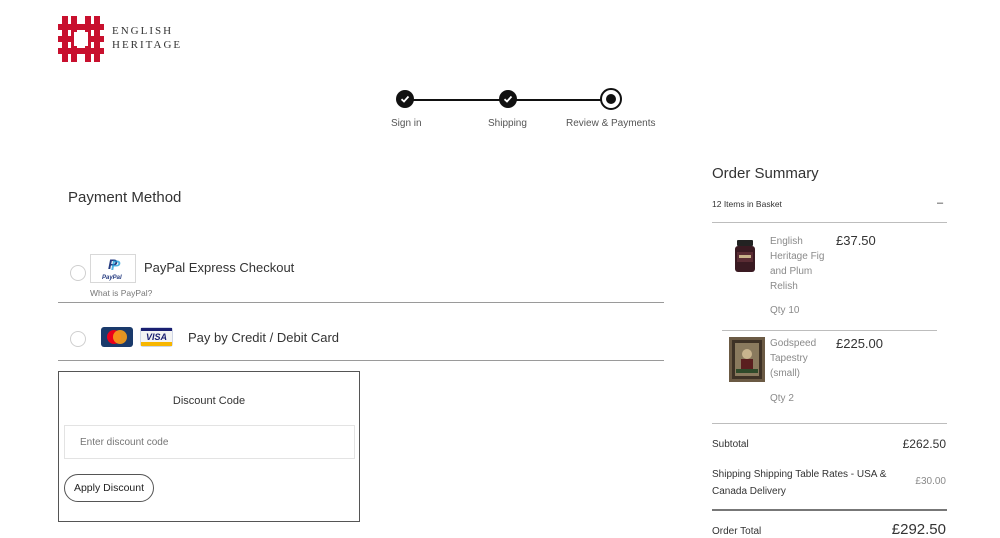 Image resolution: width=1000 pixels, height=538 pixels. I want to click on collapse-icon: –, so click(940, 203).